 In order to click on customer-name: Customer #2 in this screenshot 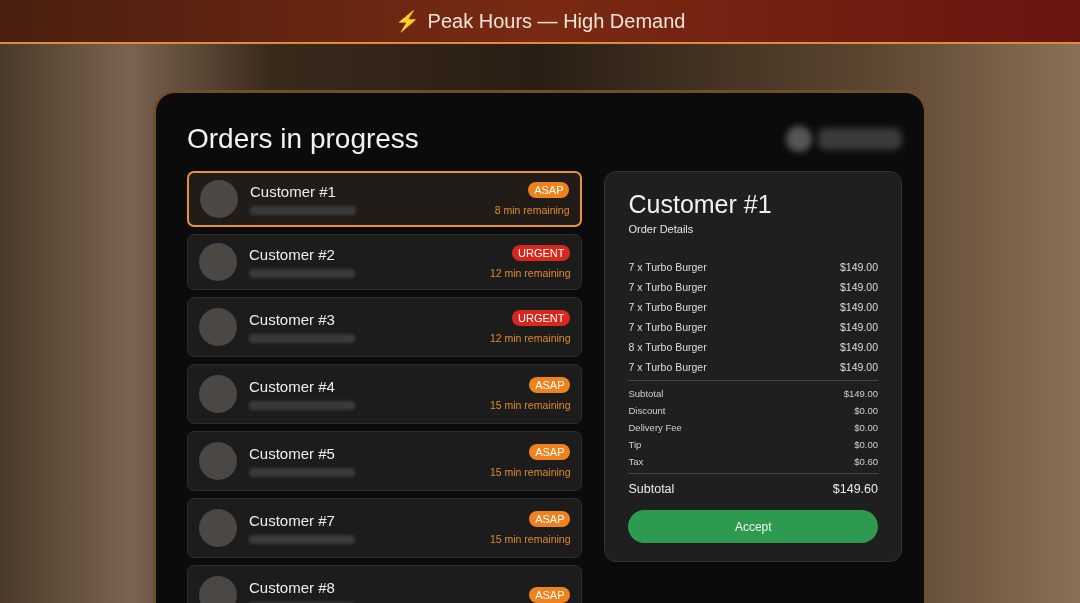, I will do `click(292, 254)`.